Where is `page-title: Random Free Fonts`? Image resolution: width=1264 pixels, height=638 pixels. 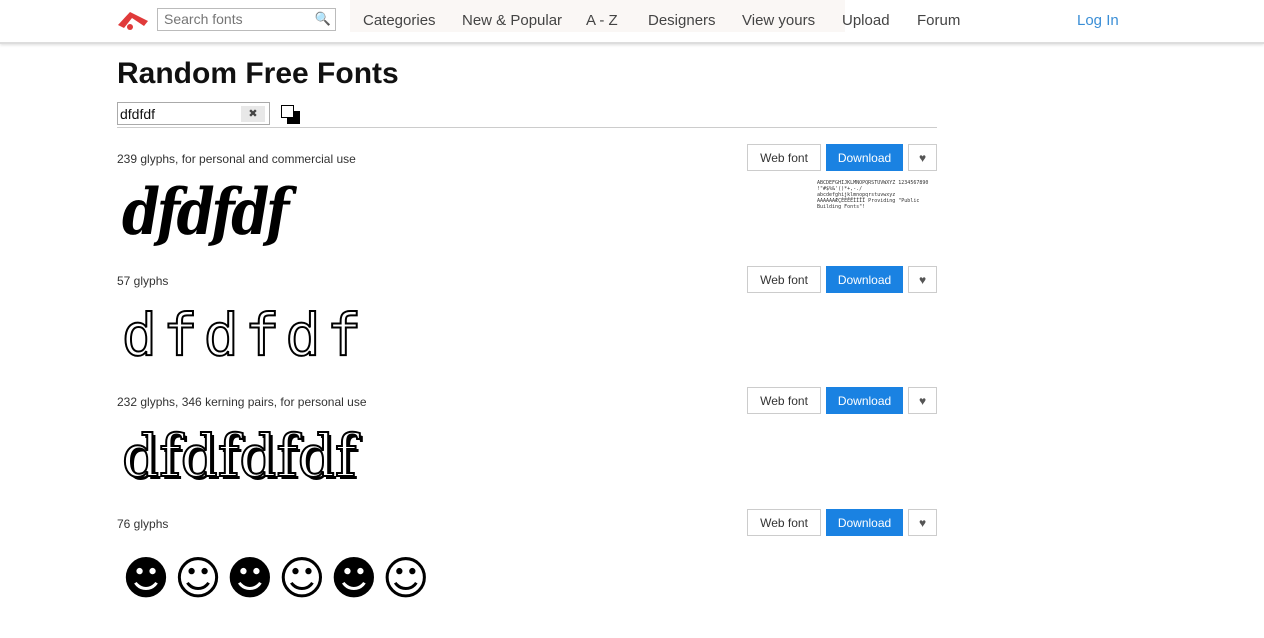 page-title: Random Free Fonts is located at coordinates (258, 73).